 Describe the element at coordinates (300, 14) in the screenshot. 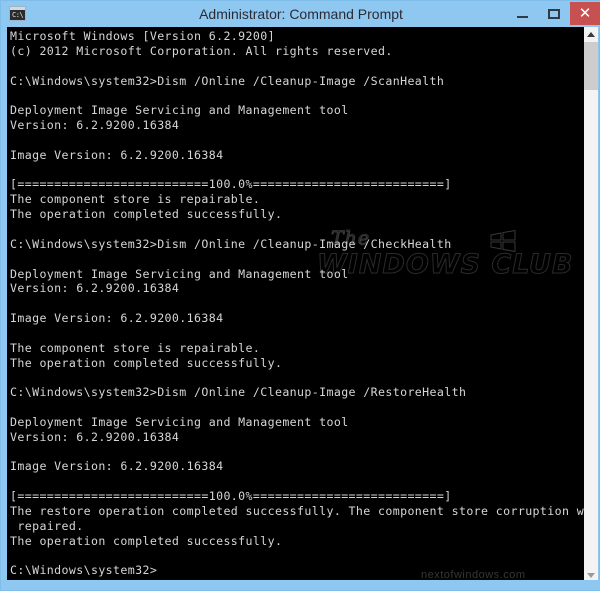

I see `window-titlebar: C:\ Administrator: Command Prompt ✕` at that location.